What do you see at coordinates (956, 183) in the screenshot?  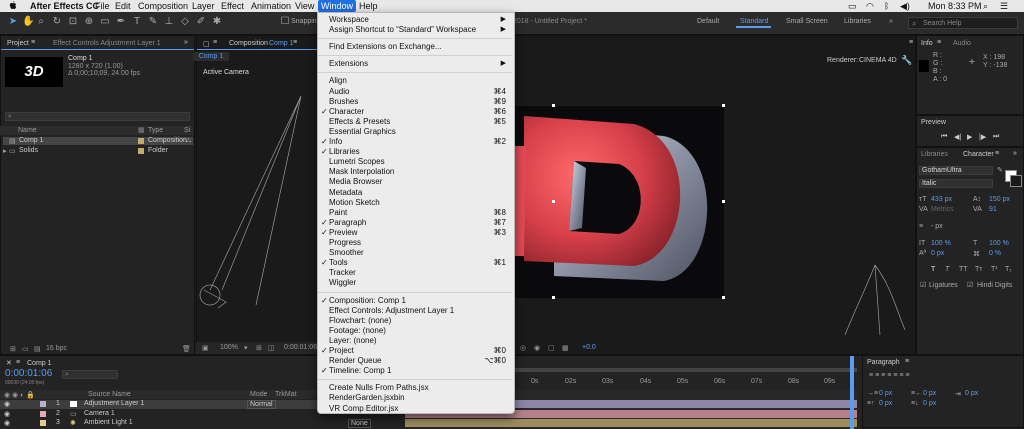 I see `font-style-select: Italic` at bounding box center [956, 183].